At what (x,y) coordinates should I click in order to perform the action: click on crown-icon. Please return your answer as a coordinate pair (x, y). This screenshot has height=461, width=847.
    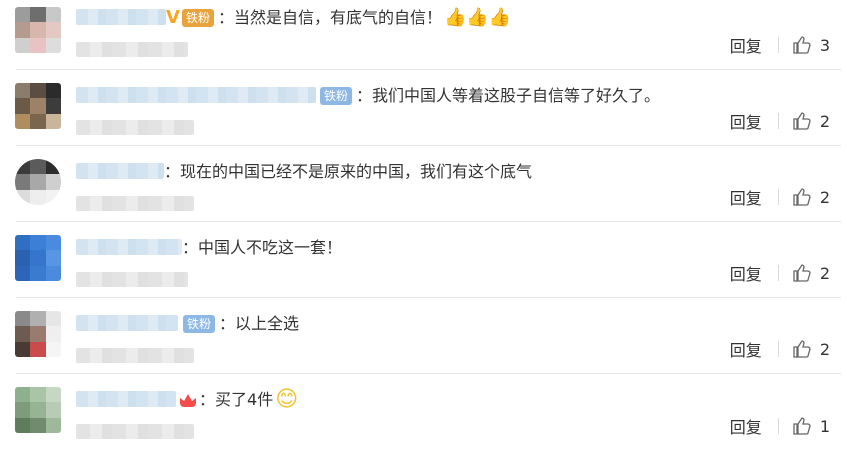
    Looking at the image, I should click on (188, 400).